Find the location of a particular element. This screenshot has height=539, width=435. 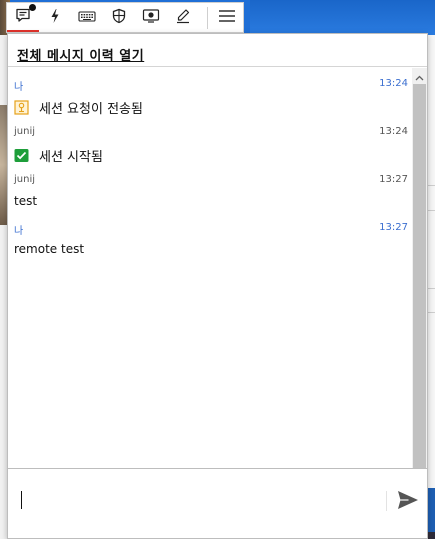

send-icon is located at coordinates (408, 502).